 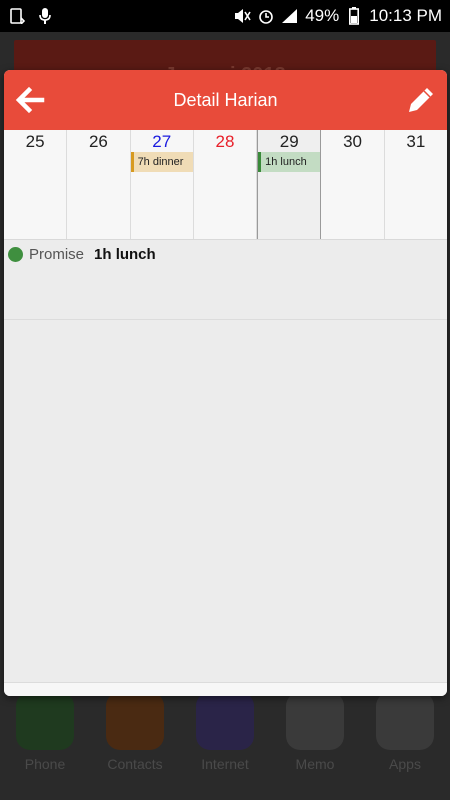 I want to click on dialog-header: Detail Harian, so click(x=225, y=100).